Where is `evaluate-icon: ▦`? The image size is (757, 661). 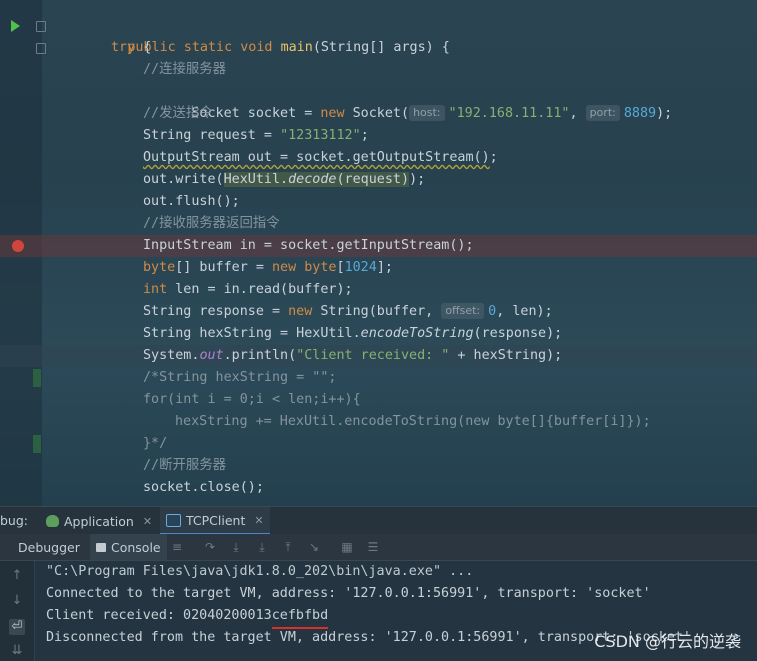 evaluate-icon: ▦ is located at coordinates (347, 547).